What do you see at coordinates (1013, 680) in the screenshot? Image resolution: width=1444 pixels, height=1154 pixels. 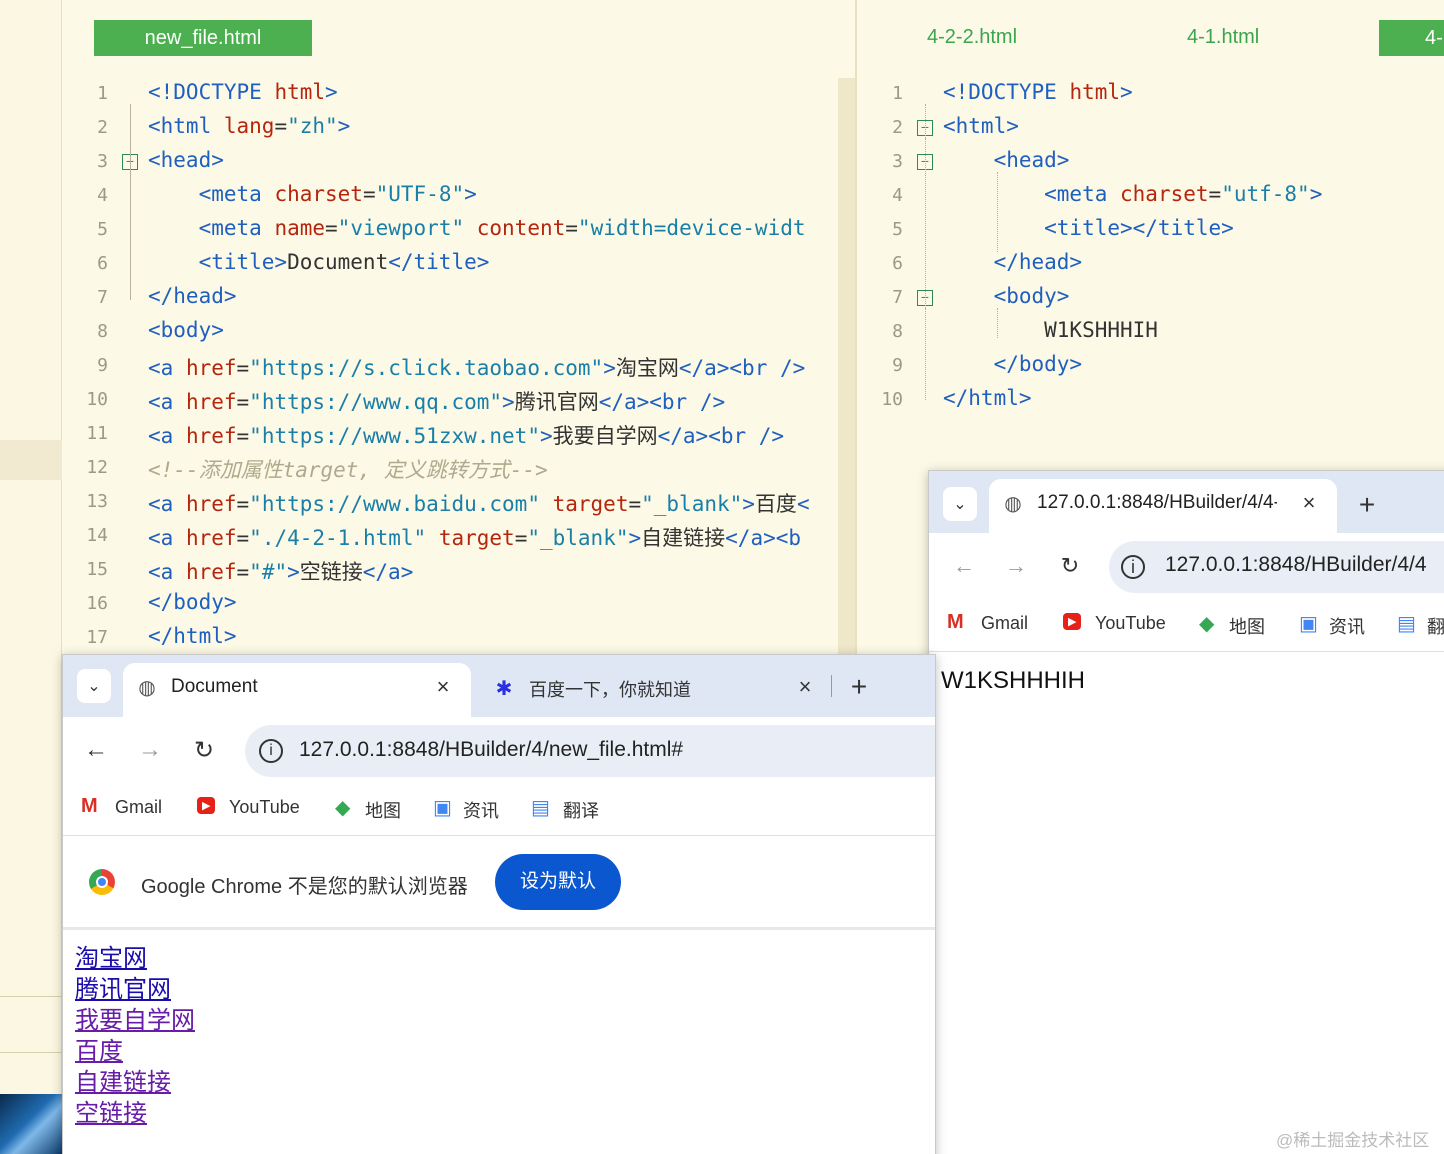 I see `page-content-text: W1KSHHHIH` at bounding box center [1013, 680].